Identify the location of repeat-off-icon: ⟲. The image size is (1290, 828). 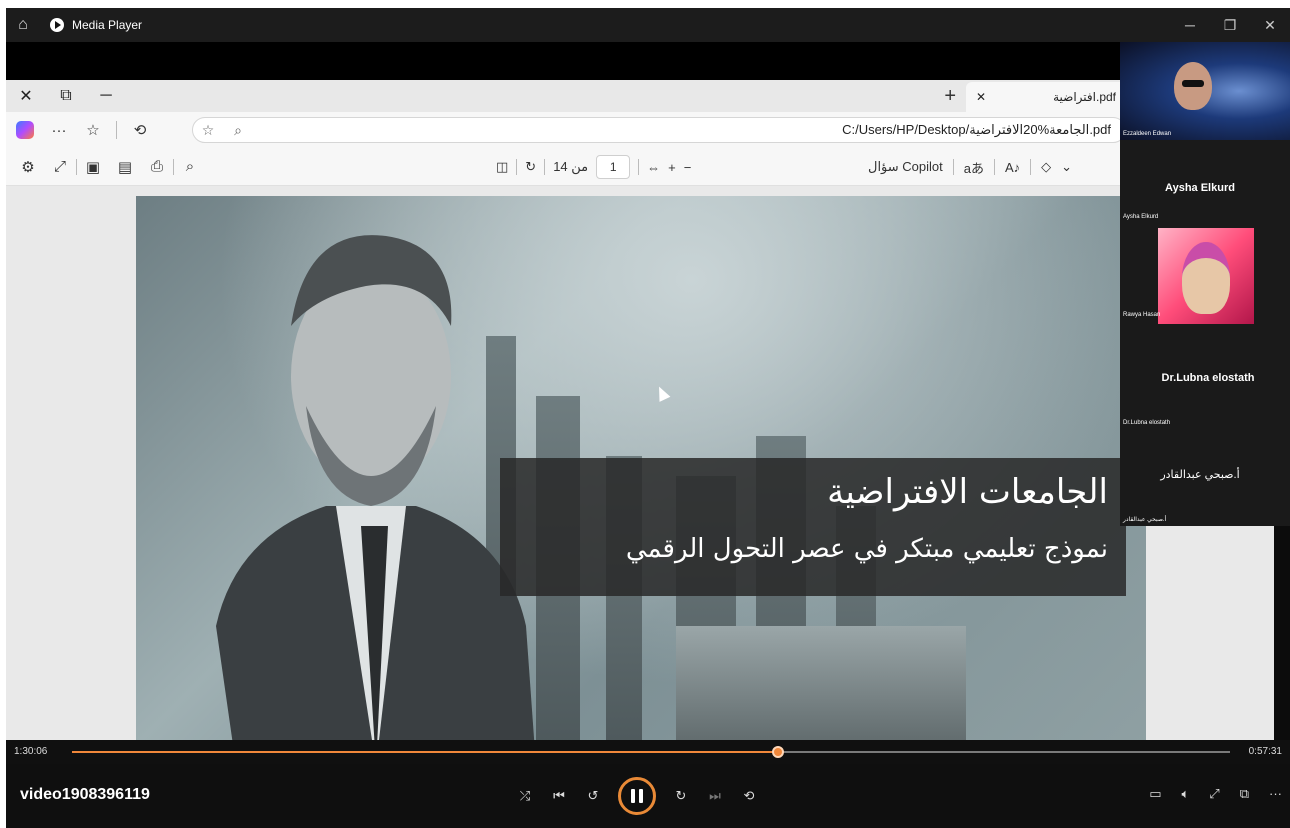
(749, 796).